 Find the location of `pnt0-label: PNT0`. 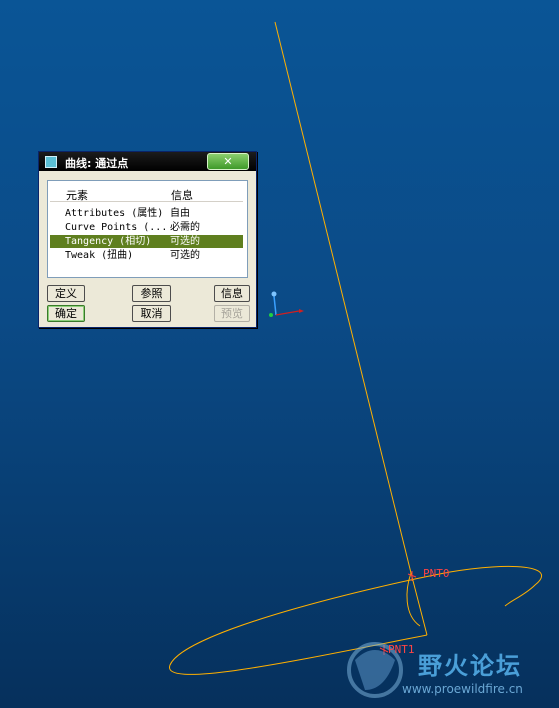

pnt0-label: PNT0 is located at coordinates (436, 573).